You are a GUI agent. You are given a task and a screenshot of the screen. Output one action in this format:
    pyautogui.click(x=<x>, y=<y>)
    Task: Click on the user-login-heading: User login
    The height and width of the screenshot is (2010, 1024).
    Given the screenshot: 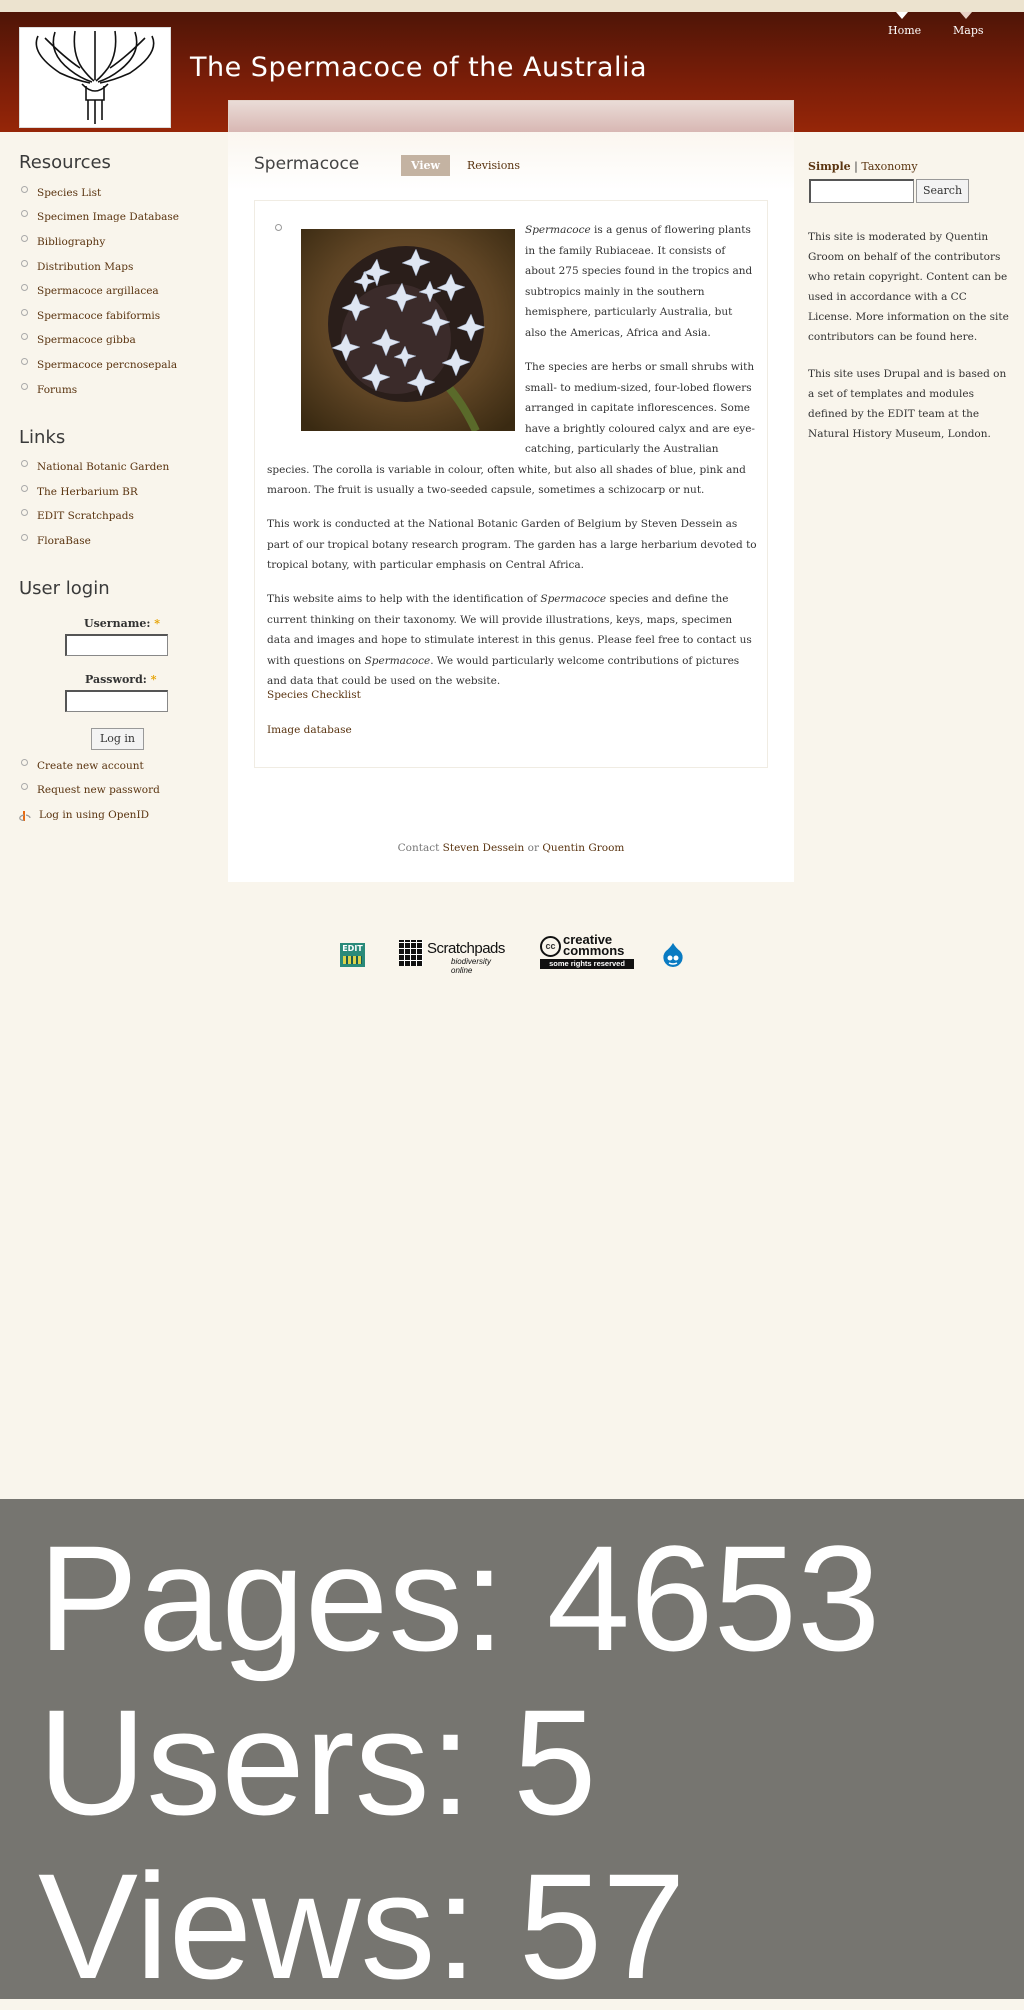 What is the action you would take?
    pyautogui.click(x=64, y=588)
    